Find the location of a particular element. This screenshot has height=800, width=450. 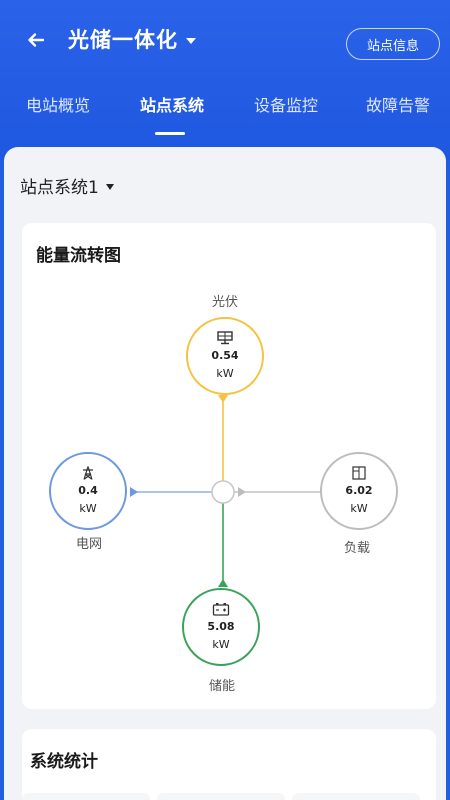

back-button is located at coordinates (36, 40).